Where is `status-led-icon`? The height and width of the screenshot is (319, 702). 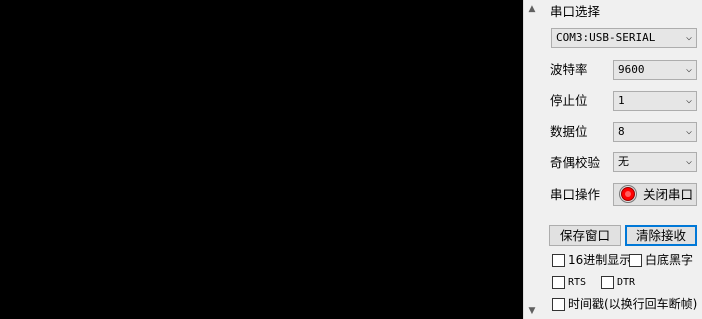
status-led-icon is located at coordinates (628, 194).